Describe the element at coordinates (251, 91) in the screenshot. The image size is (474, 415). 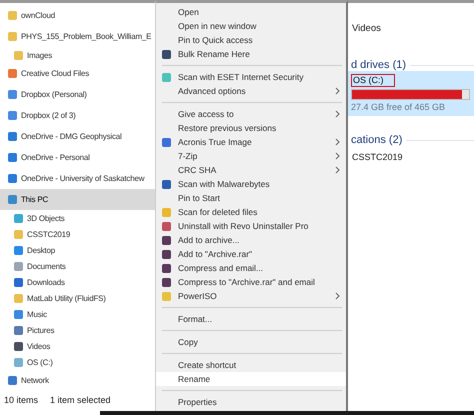
I see `menu-item: Advanced options` at that location.